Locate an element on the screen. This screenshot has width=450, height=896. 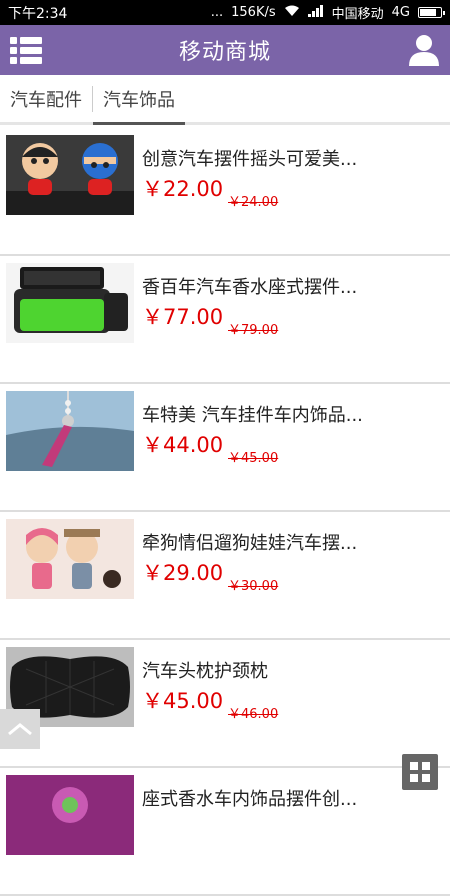
chevron-up-icon is located at coordinates (20, 729).